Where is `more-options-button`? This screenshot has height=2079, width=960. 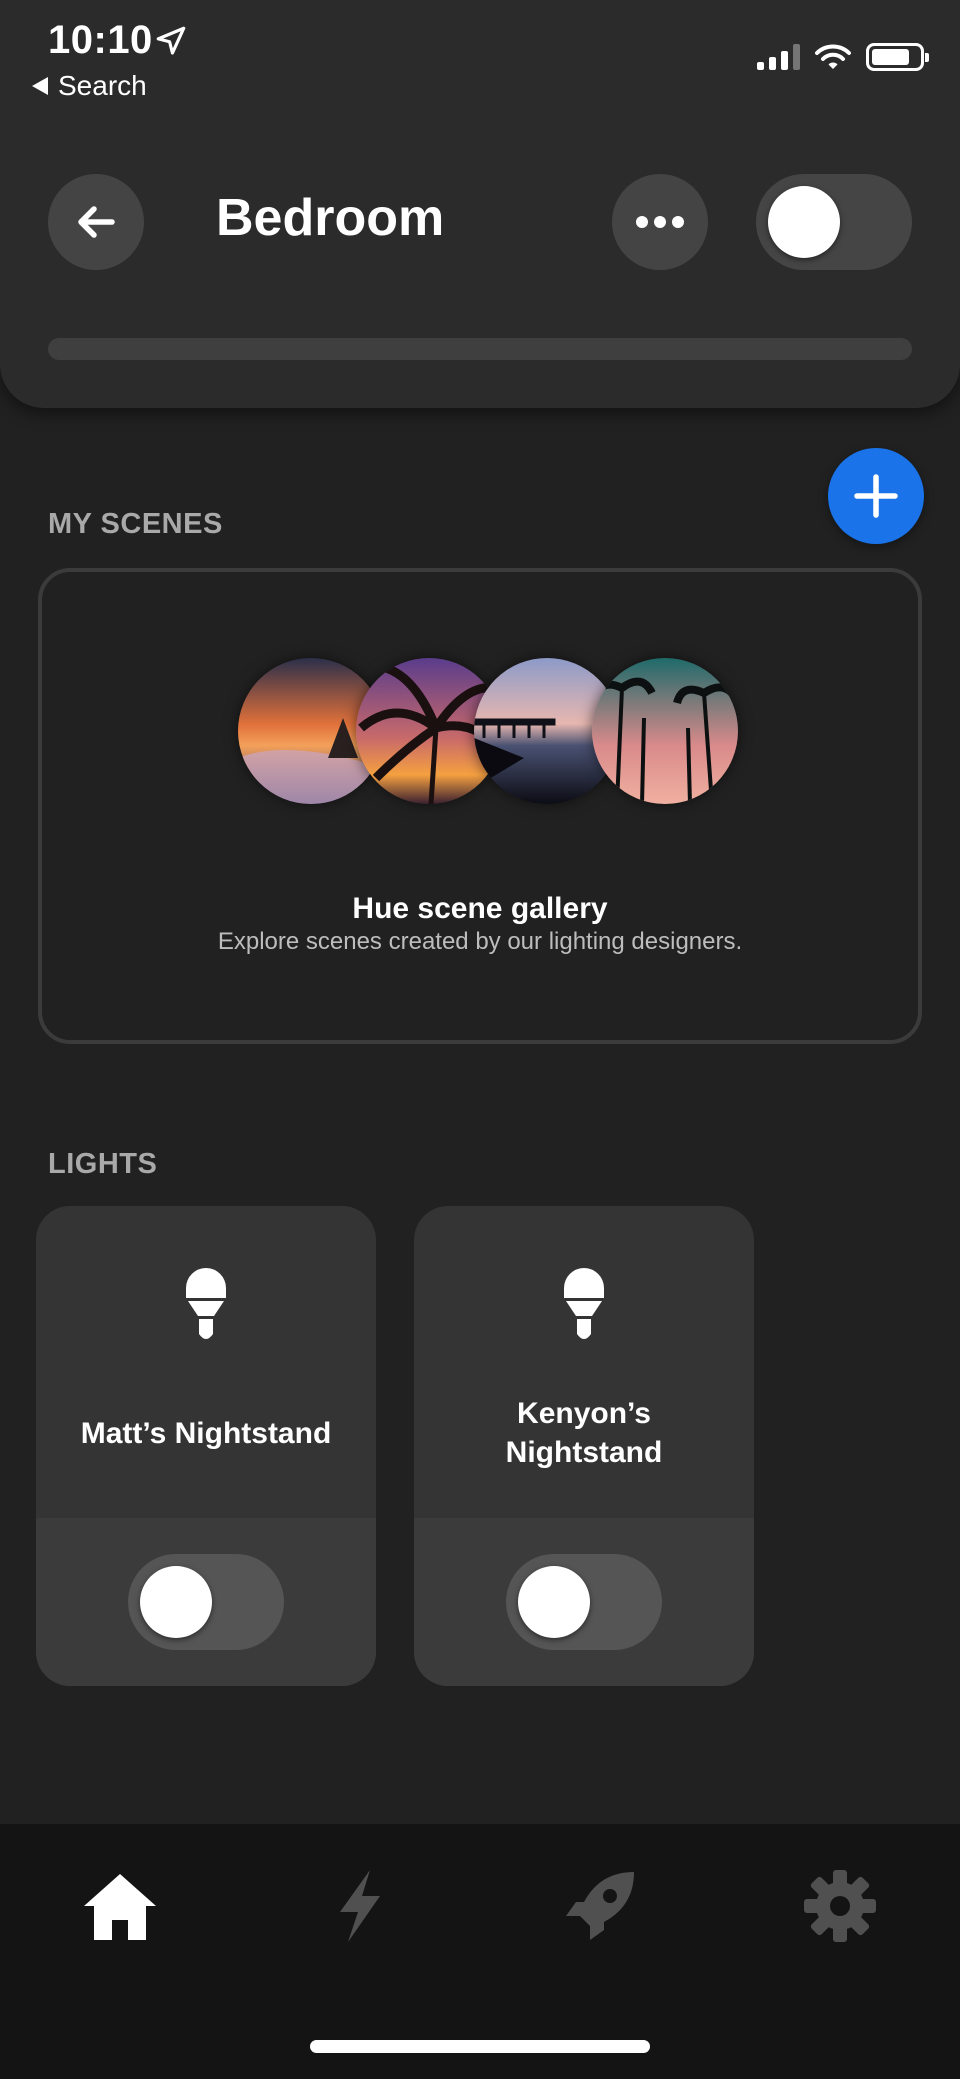 more-options-button is located at coordinates (660, 222).